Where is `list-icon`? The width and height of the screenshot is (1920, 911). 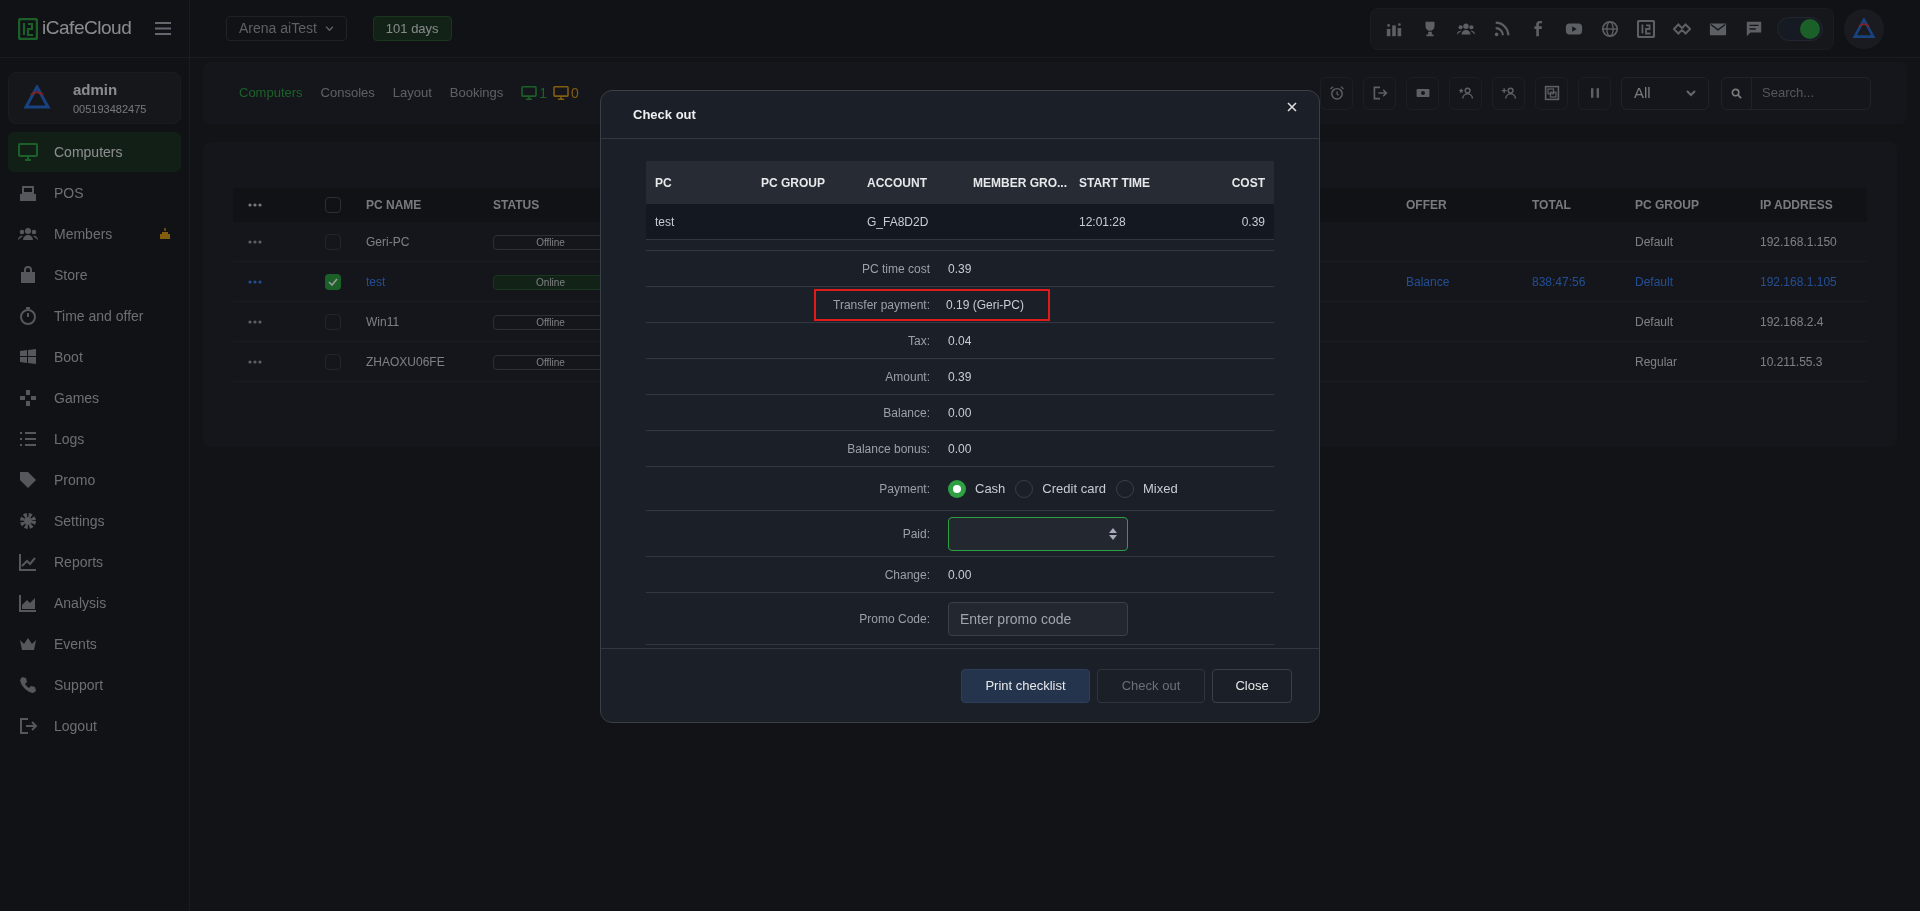 list-icon is located at coordinates (28, 439).